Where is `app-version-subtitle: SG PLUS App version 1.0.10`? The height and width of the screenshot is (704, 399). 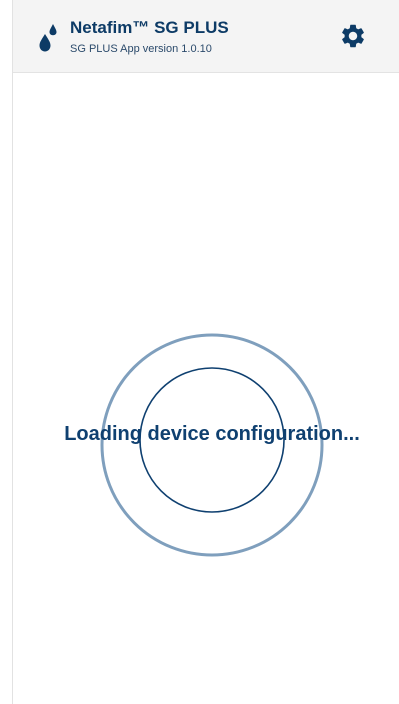 app-version-subtitle: SG PLUS App version 1.0.10 is located at coordinates (141, 49).